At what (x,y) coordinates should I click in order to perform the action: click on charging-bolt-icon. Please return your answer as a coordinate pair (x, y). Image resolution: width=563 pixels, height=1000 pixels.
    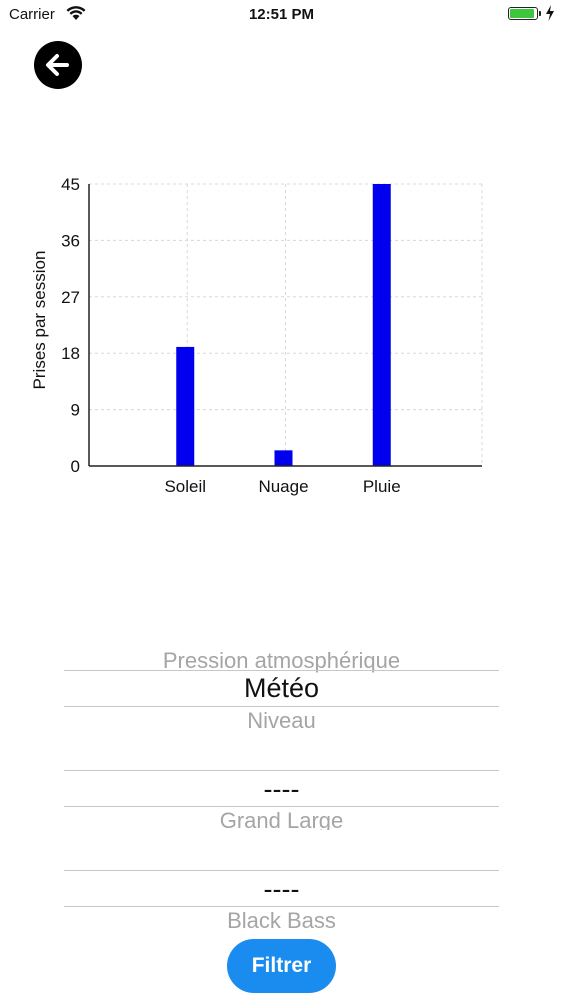
    Looking at the image, I should click on (550, 13).